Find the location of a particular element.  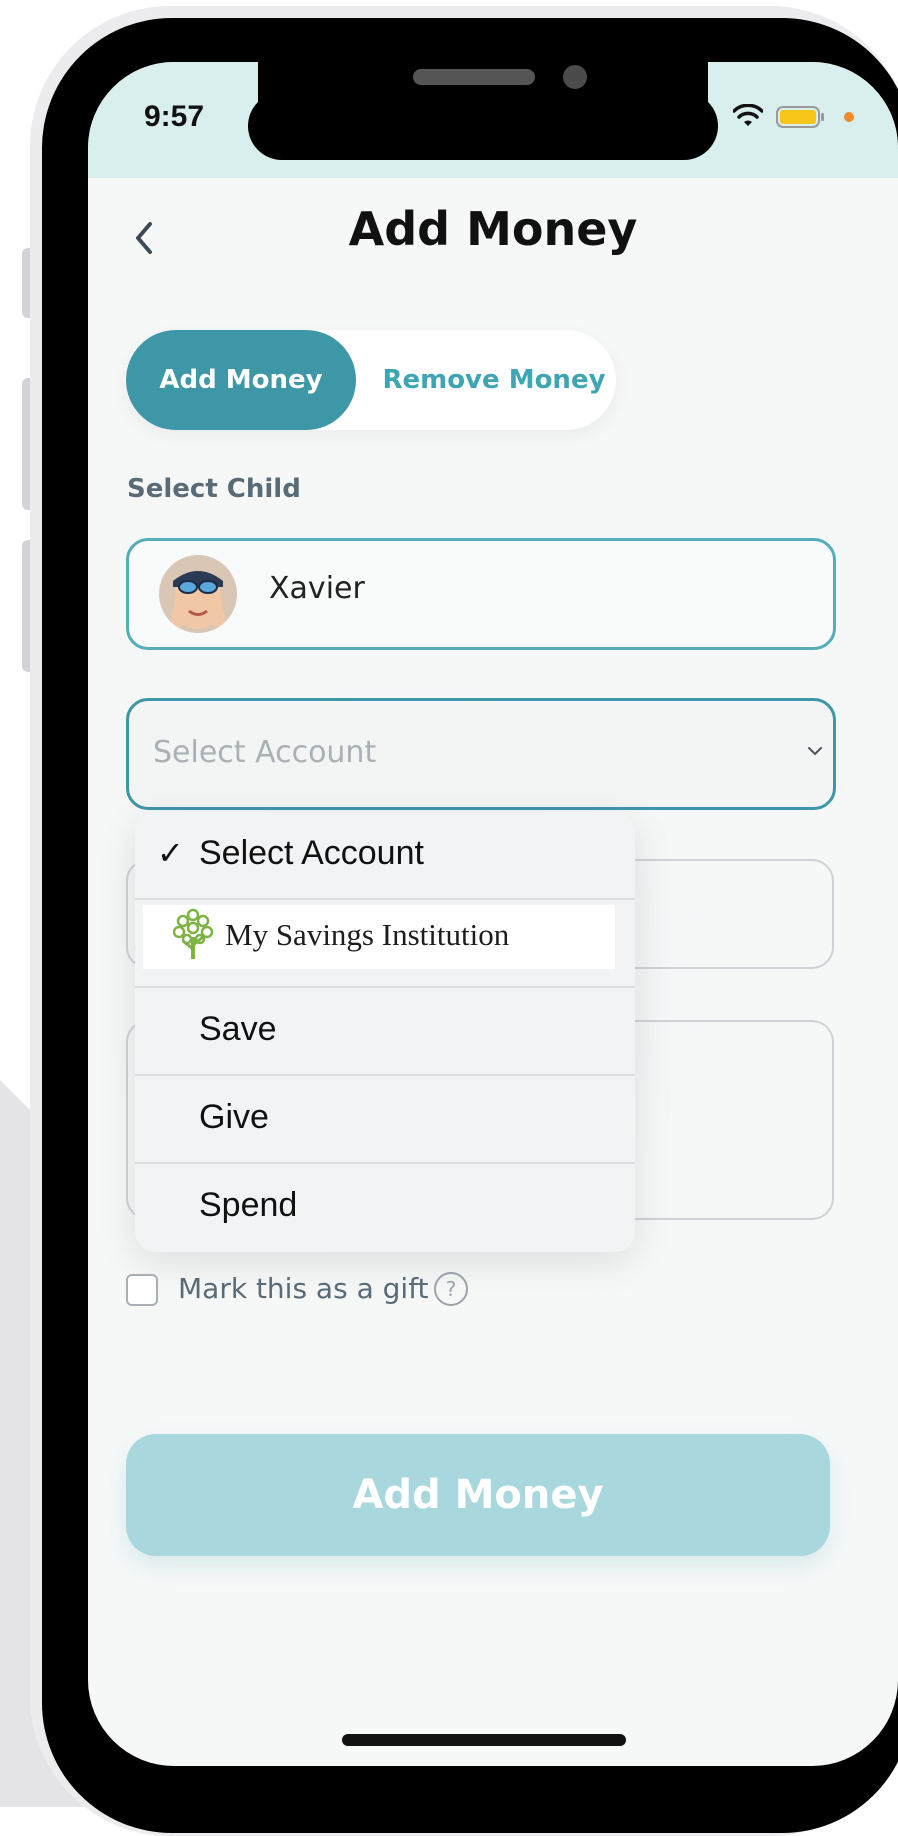

dropdown-option-select-account: ✓ Select Account is located at coordinates (385, 856).